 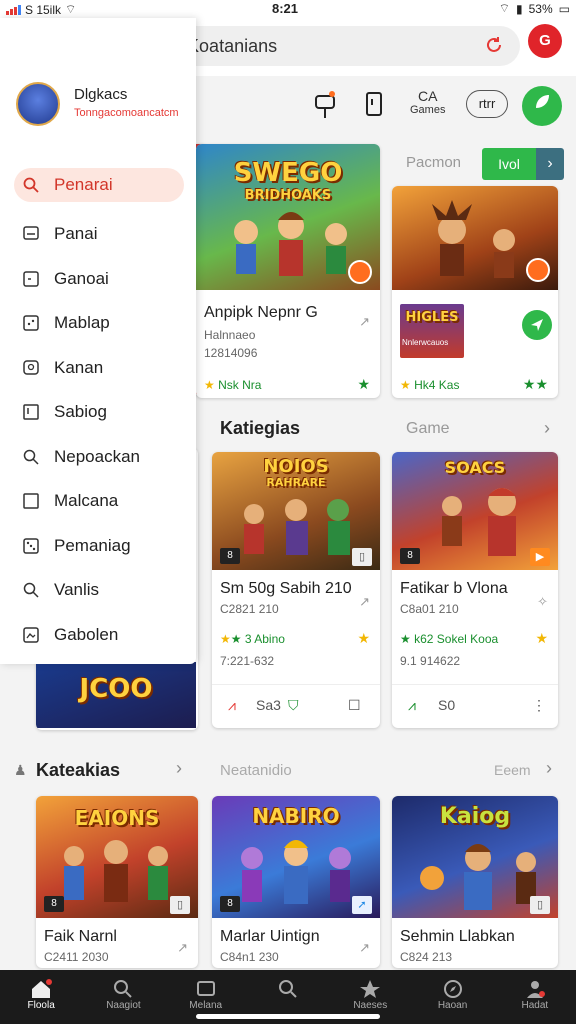 I want to click on filter-pill: rtrr, so click(x=487, y=104).